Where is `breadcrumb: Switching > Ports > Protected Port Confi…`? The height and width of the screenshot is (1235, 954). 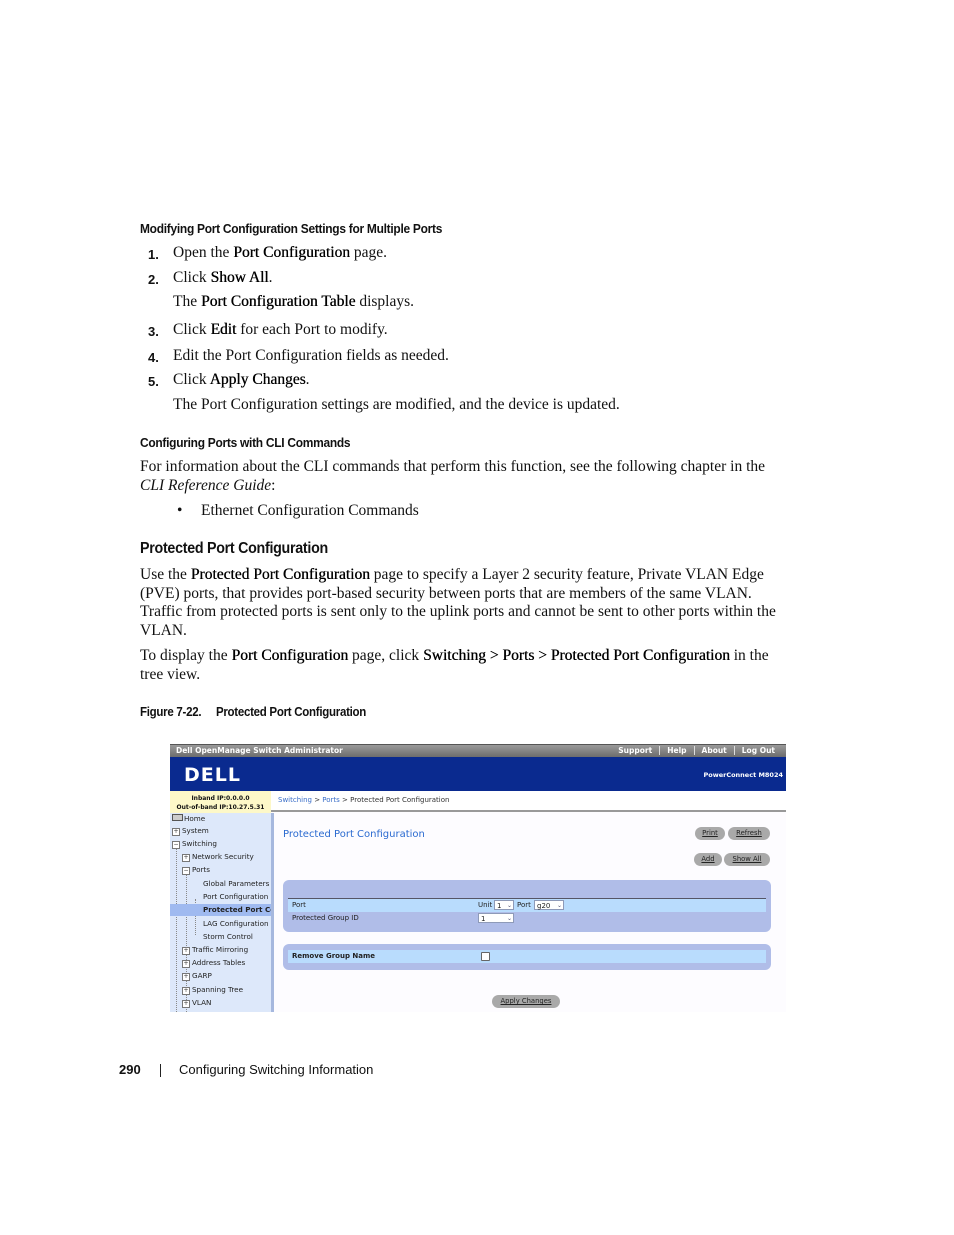 breadcrumb: Switching > Ports > Protected Port Confi… is located at coordinates (363, 800).